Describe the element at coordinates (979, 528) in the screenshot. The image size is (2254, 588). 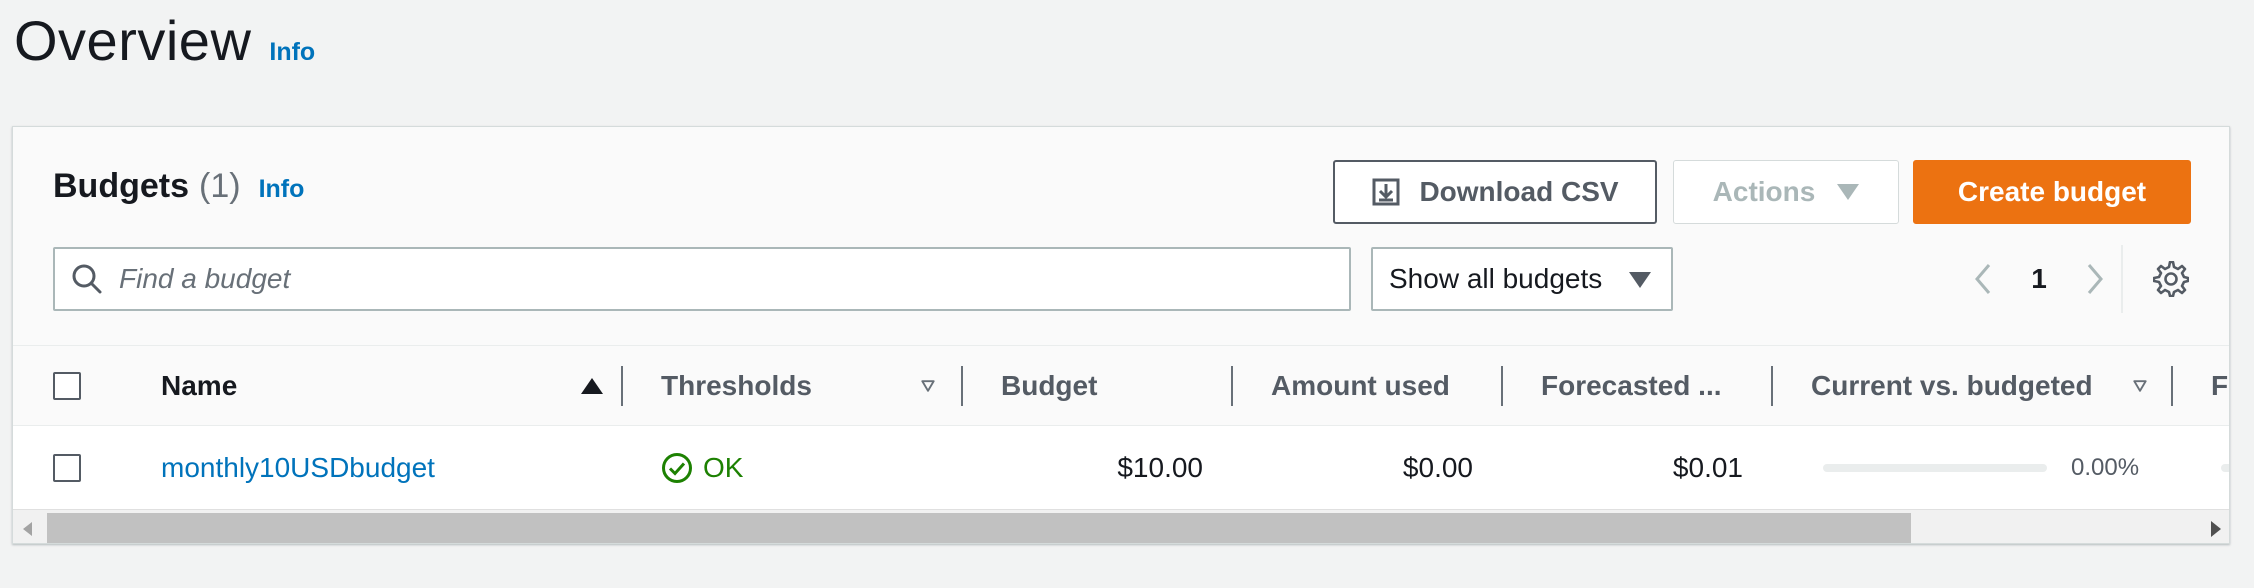
I see `scrollbar-thumb` at that location.